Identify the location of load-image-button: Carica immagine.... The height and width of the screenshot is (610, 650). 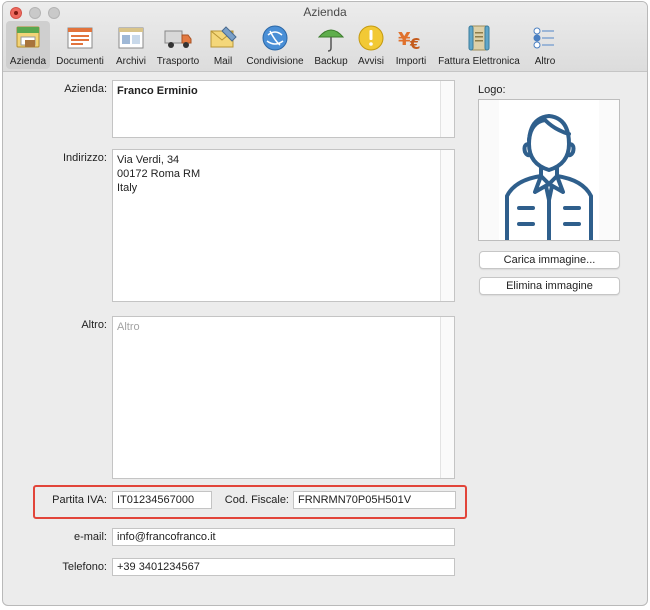
(549, 260).